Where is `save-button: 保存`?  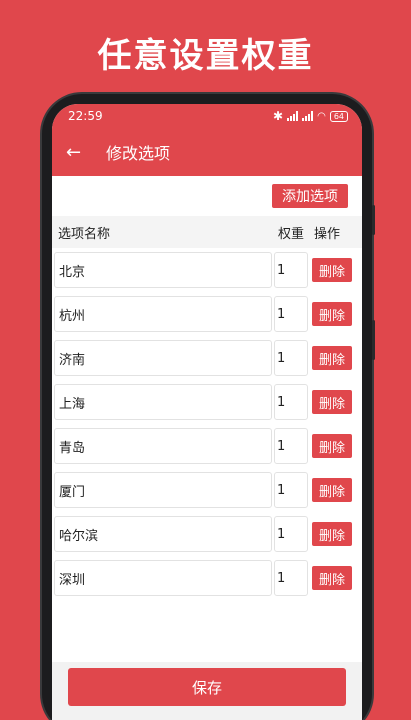 save-button: 保存 is located at coordinates (207, 687).